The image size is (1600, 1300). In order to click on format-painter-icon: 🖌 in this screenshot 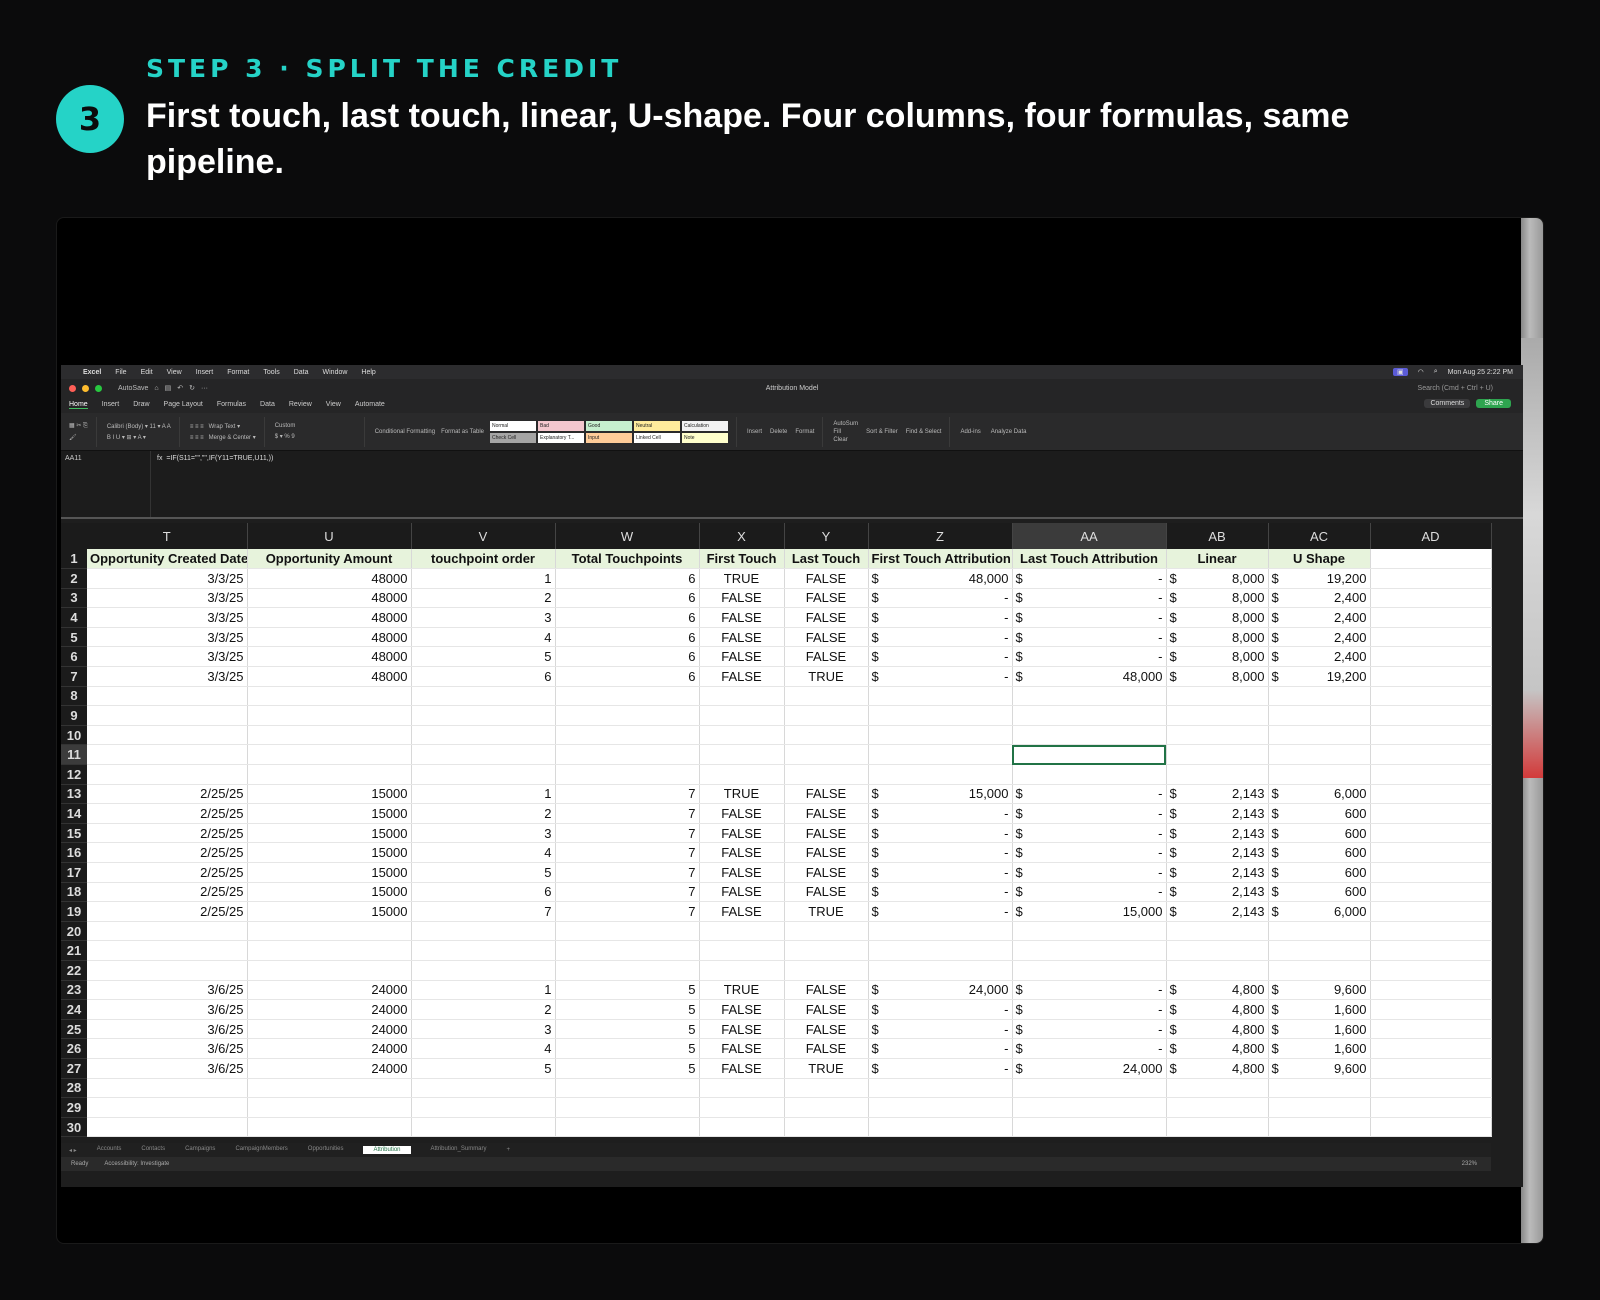, I will do `click(78, 437)`.